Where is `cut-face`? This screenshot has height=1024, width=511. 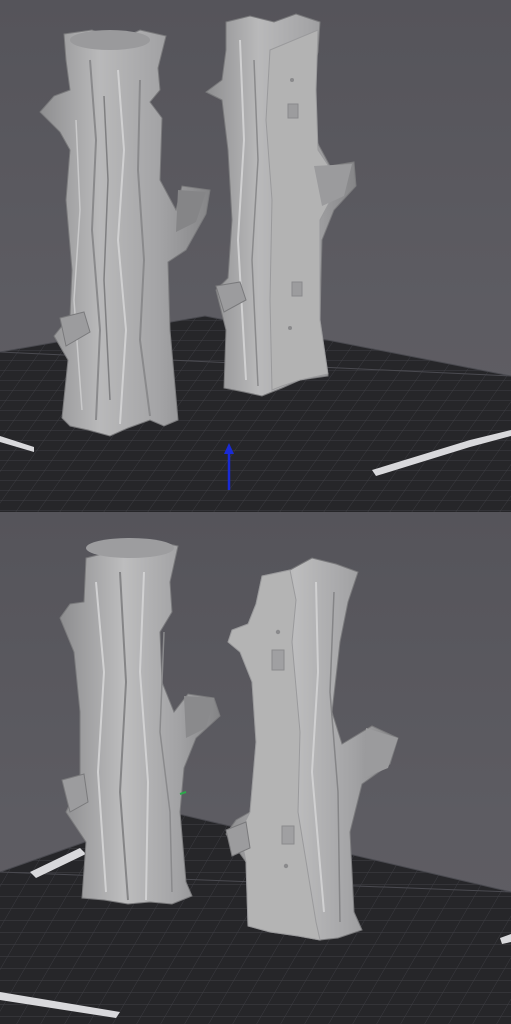 cut-face is located at coordinates (301, 210).